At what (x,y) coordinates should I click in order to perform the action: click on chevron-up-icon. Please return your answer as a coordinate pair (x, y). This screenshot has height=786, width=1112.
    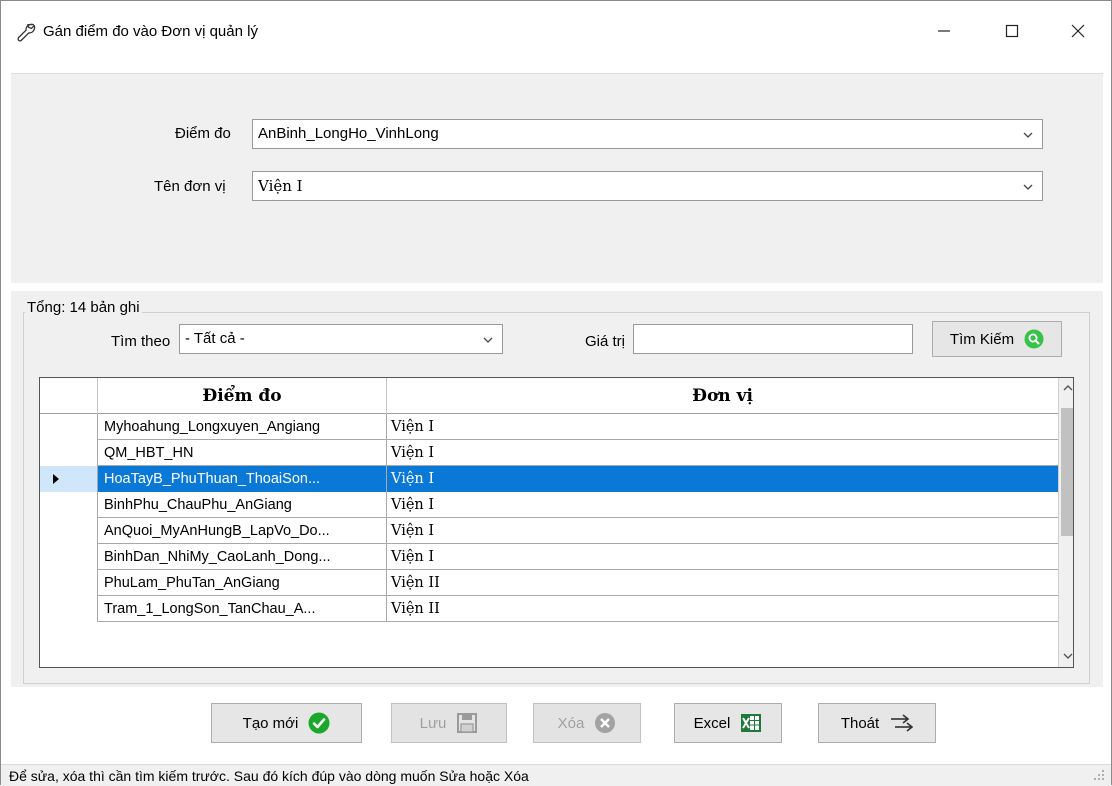
    Looking at the image, I should click on (1067, 388).